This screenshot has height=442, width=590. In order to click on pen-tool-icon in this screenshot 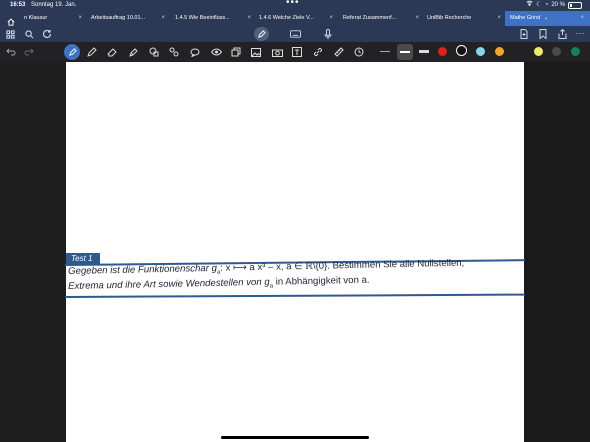, I will do `click(261, 34)`.